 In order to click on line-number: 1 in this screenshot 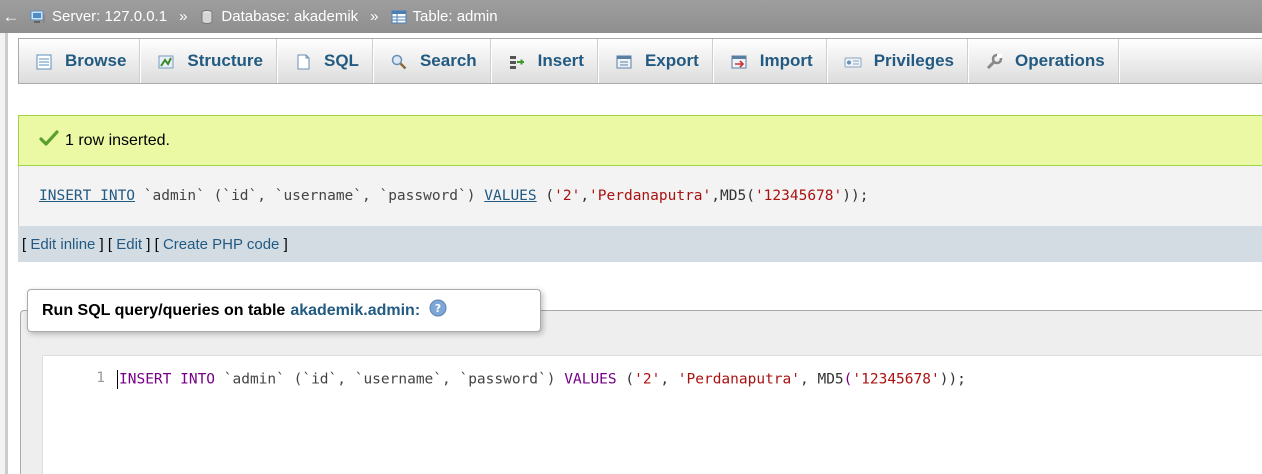, I will do `click(100, 378)`.